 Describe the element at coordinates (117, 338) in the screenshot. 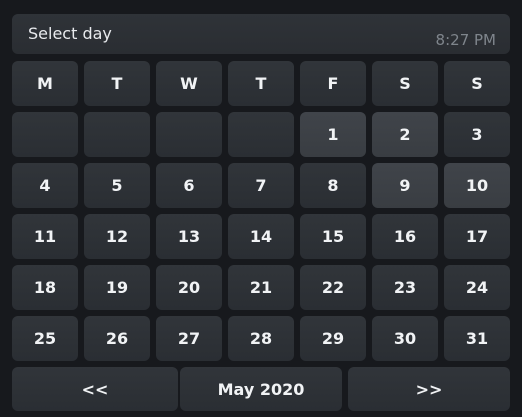

I see `day-cell-26: 26` at that location.